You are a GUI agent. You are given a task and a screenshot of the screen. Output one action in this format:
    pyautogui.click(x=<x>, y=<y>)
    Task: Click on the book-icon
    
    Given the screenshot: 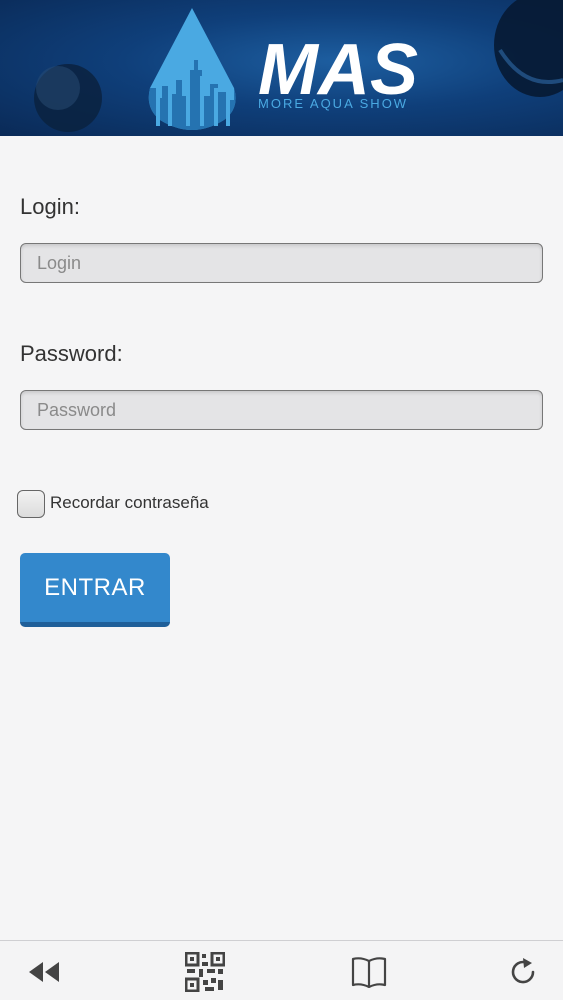 What is the action you would take?
    pyautogui.click(x=369, y=972)
    